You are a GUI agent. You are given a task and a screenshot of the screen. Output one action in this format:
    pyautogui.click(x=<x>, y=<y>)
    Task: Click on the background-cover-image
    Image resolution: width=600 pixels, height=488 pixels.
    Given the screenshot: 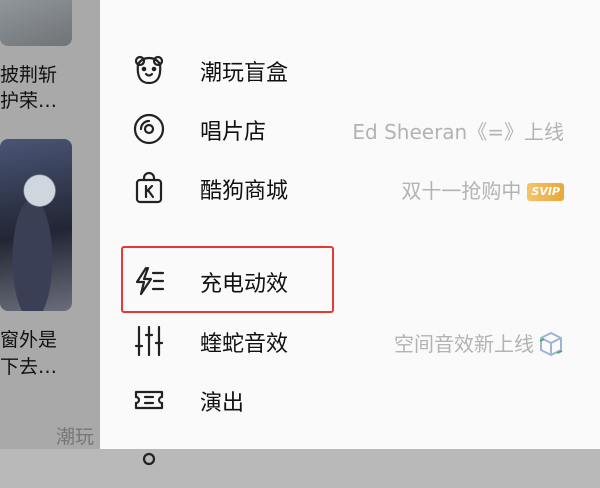 What is the action you would take?
    pyautogui.click(x=36, y=23)
    